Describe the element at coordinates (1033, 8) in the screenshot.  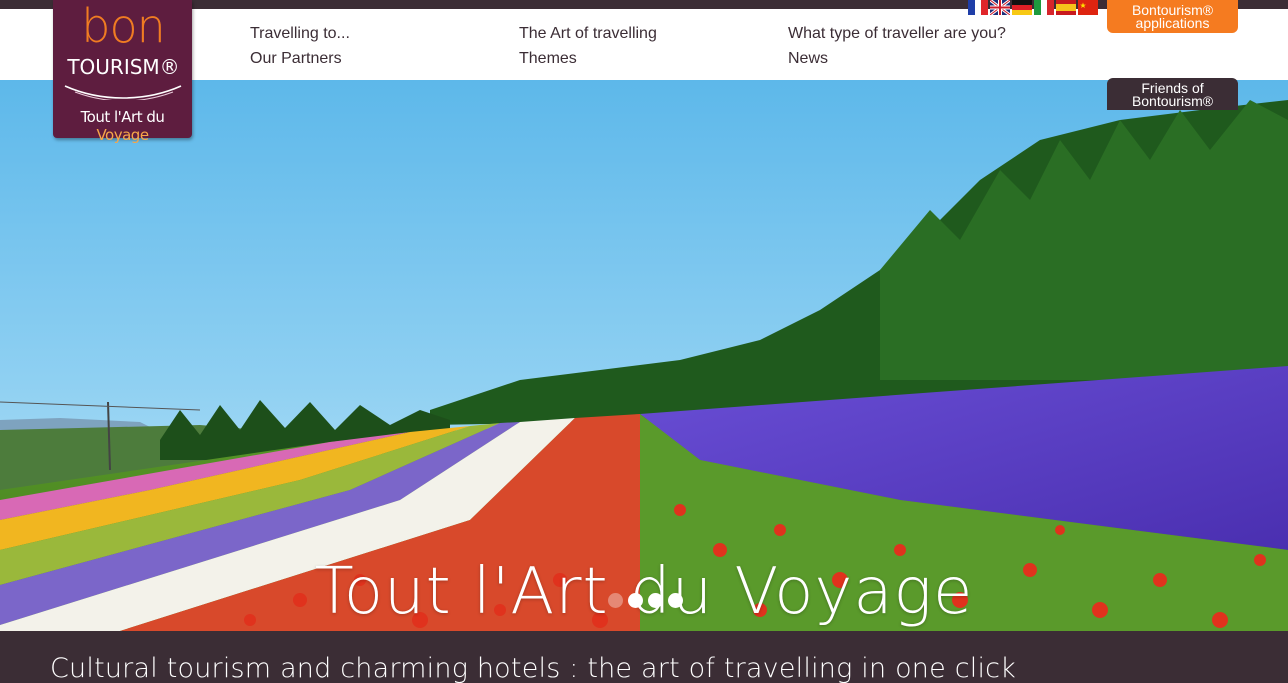
I see `language-switcher` at that location.